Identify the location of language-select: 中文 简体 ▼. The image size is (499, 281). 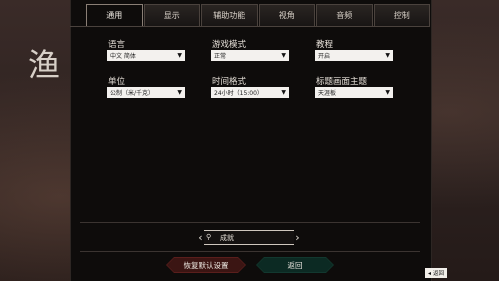
(146, 55).